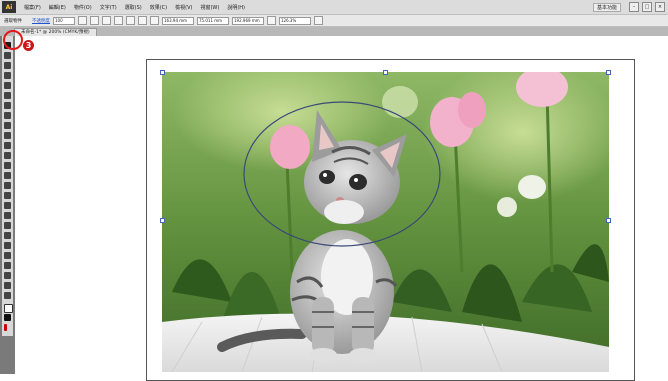 The height and width of the screenshot is (381, 668). What do you see at coordinates (7, 75) in the screenshot?
I see `pen-tool-icon` at bounding box center [7, 75].